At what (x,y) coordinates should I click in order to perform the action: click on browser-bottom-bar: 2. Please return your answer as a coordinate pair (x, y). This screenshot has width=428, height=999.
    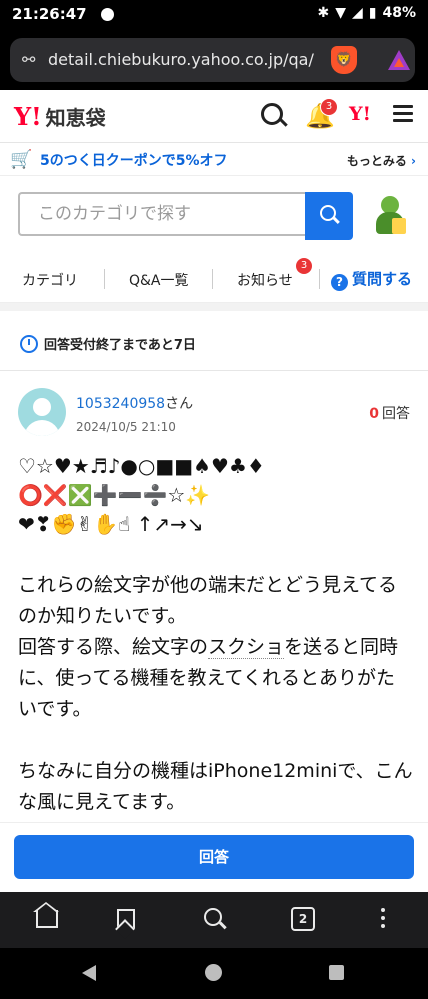
    Looking at the image, I should click on (214, 920).